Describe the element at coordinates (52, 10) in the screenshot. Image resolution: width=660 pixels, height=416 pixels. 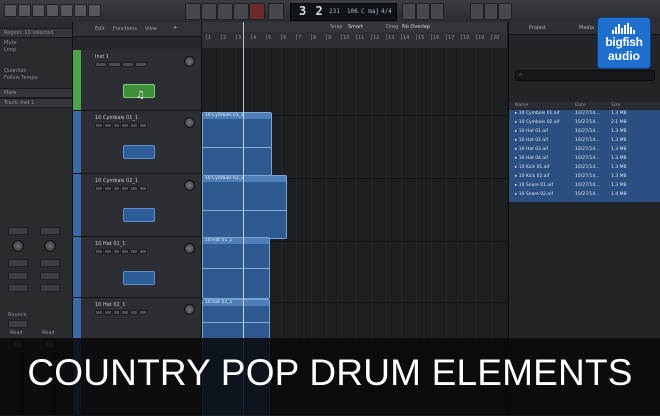
I see `smart-controls-button` at that location.